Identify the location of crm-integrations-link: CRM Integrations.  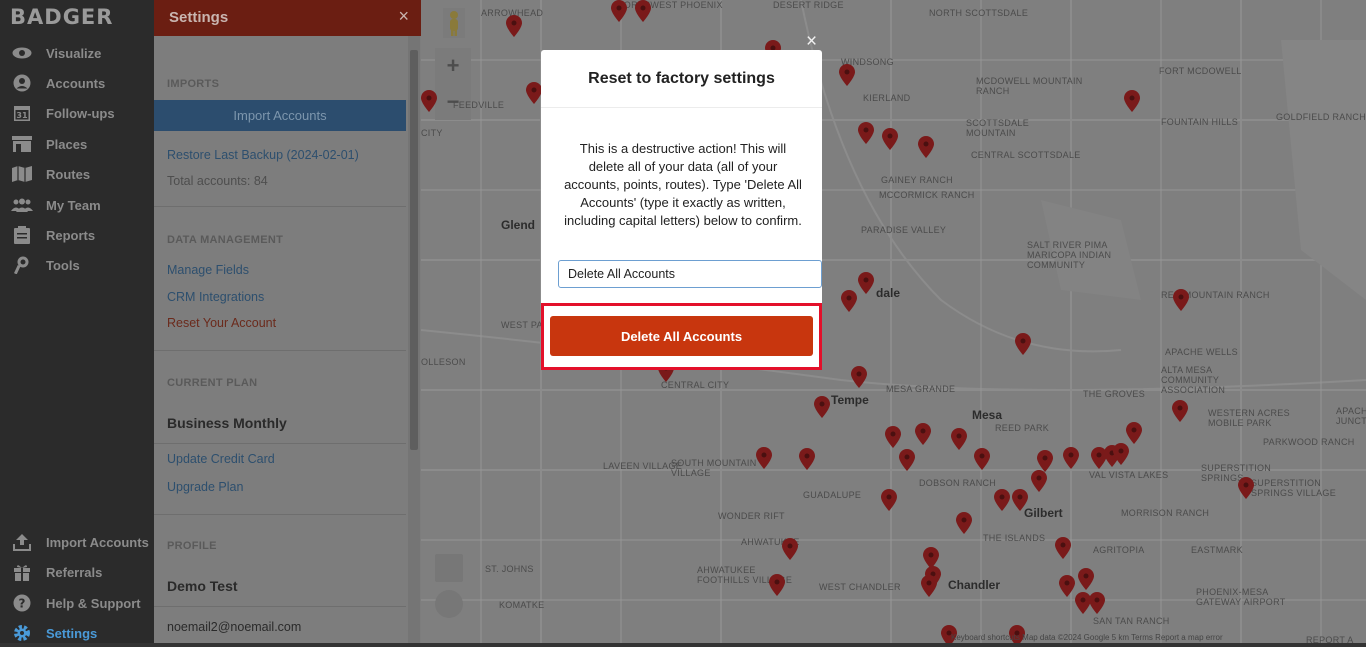
(215, 297).